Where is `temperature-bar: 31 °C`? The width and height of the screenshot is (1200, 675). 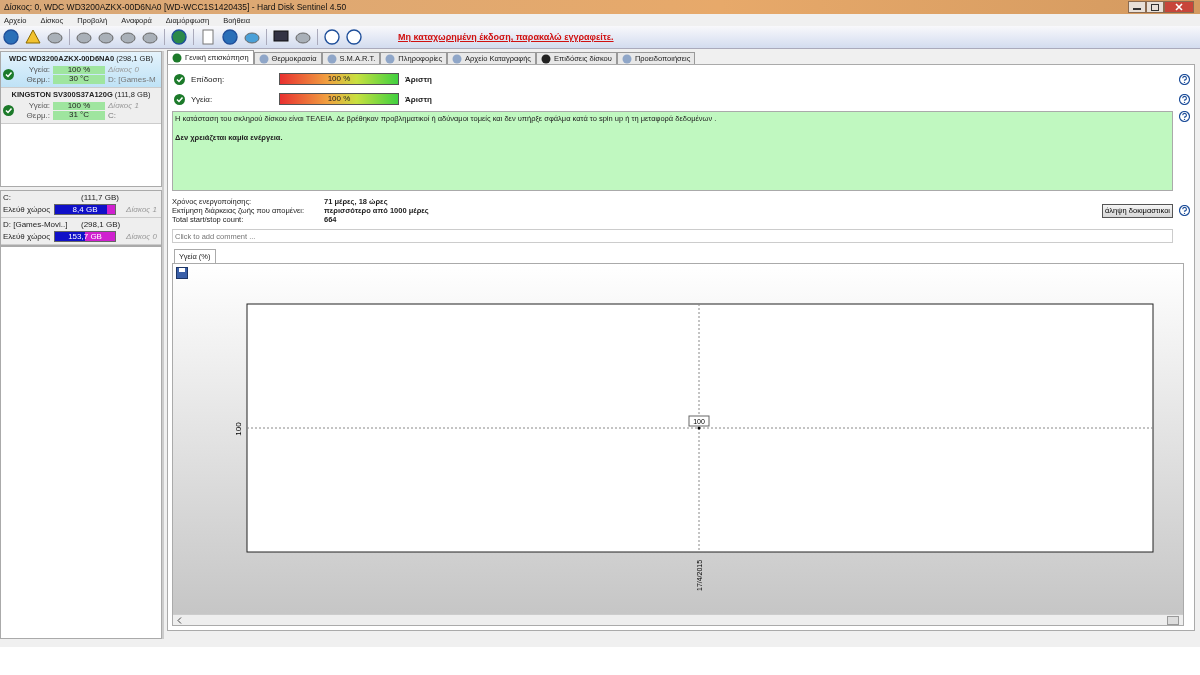 temperature-bar: 31 °C is located at coordinates (79, 115).